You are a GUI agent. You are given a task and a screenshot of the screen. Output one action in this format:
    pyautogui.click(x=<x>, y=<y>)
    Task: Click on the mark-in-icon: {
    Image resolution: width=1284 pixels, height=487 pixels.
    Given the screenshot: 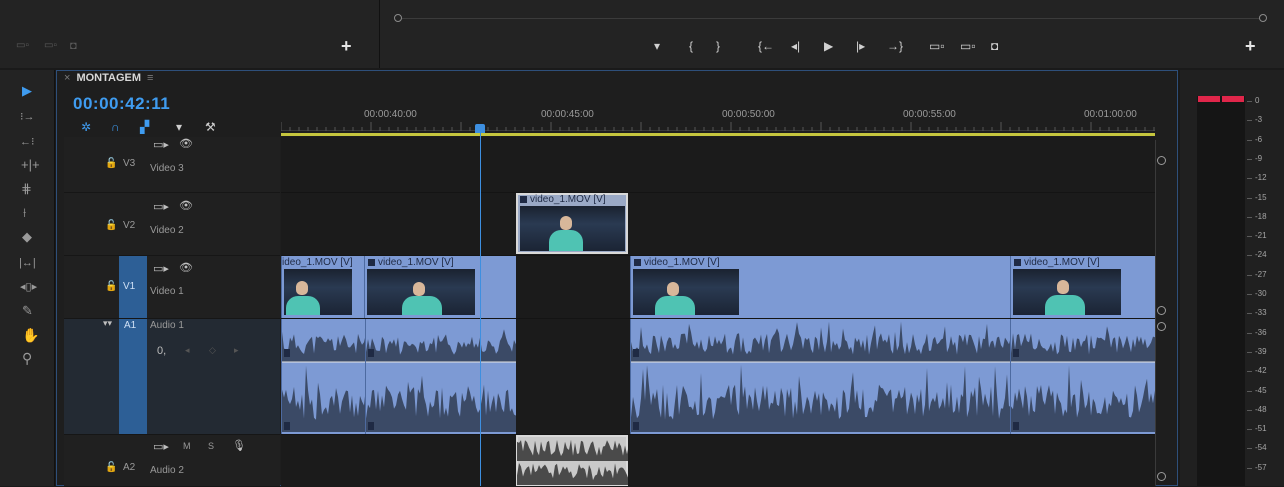 What is the action you would take?
    pyautogui.click(x=691, y=46)
    